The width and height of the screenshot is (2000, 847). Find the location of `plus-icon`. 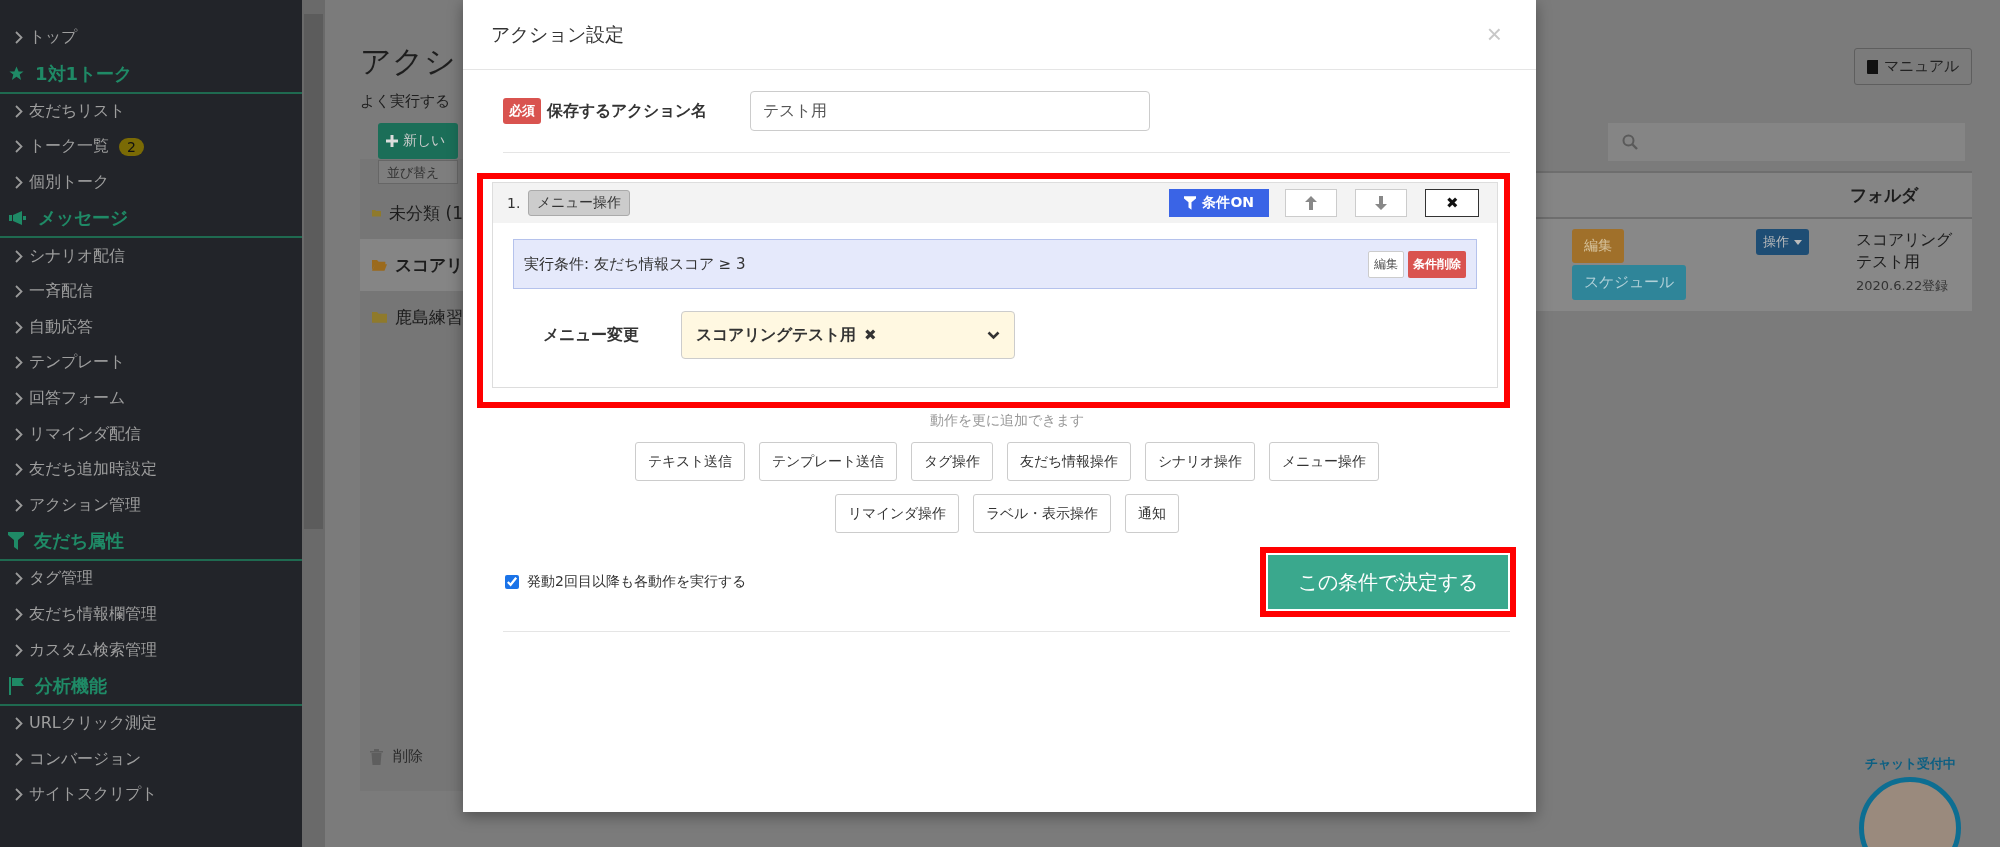

plus-icon is located at coordinates (392, 141).